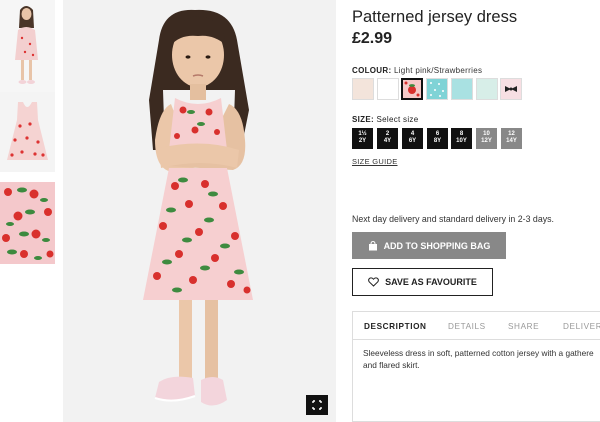 This screenshot has width=600, height=422. Describe the element at coordinates (27, 132) in the screenshot. I see `thumbnail-dress-flat` at that location.